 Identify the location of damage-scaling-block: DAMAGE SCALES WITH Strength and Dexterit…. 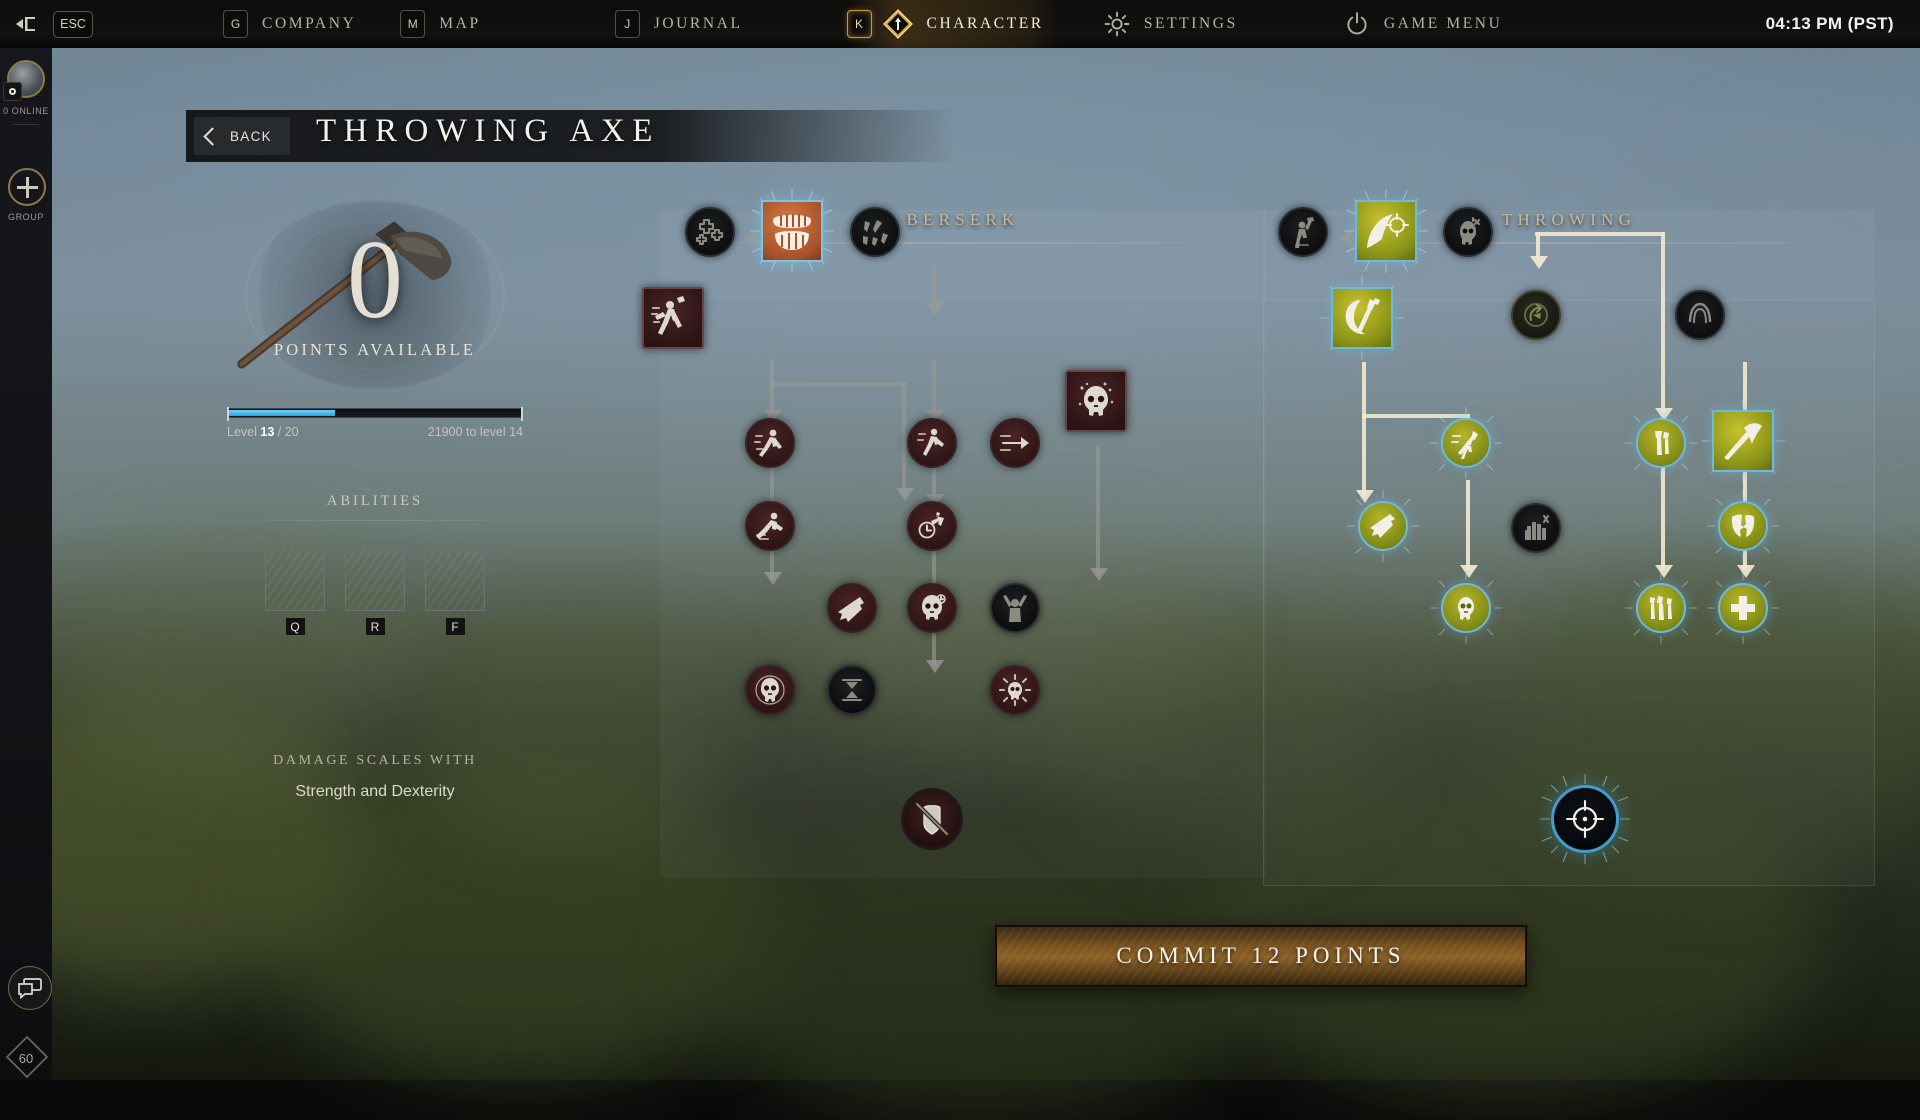
(375, 777).